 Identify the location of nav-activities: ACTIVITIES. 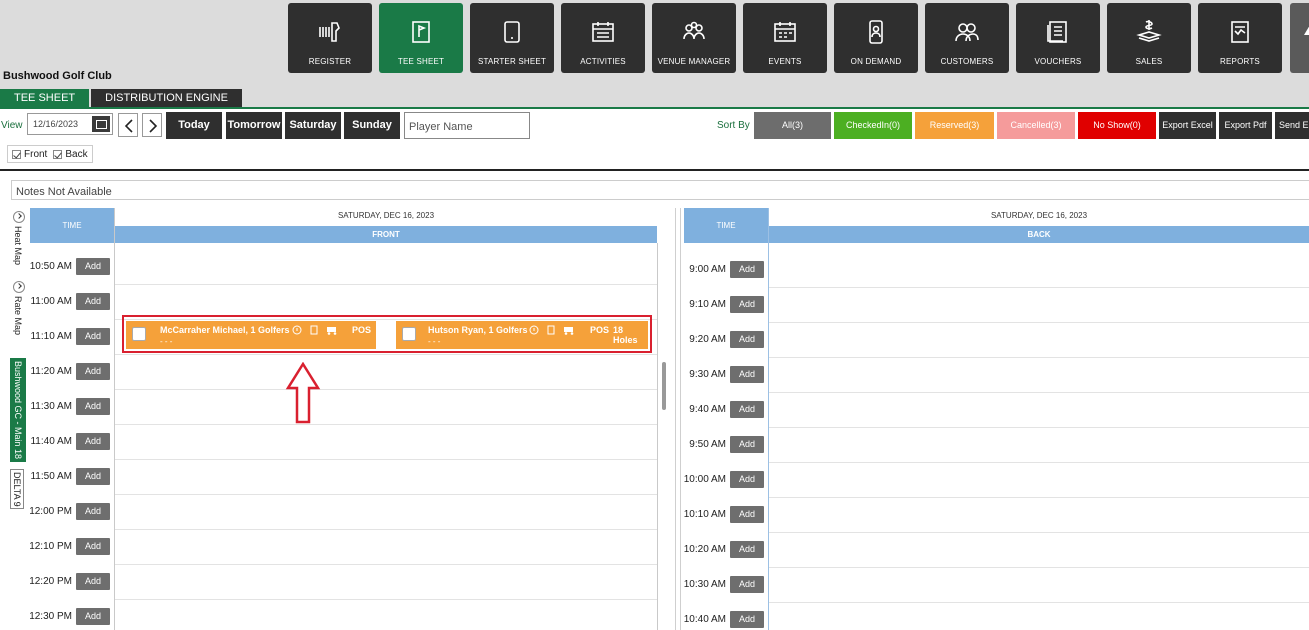
(603, 38).